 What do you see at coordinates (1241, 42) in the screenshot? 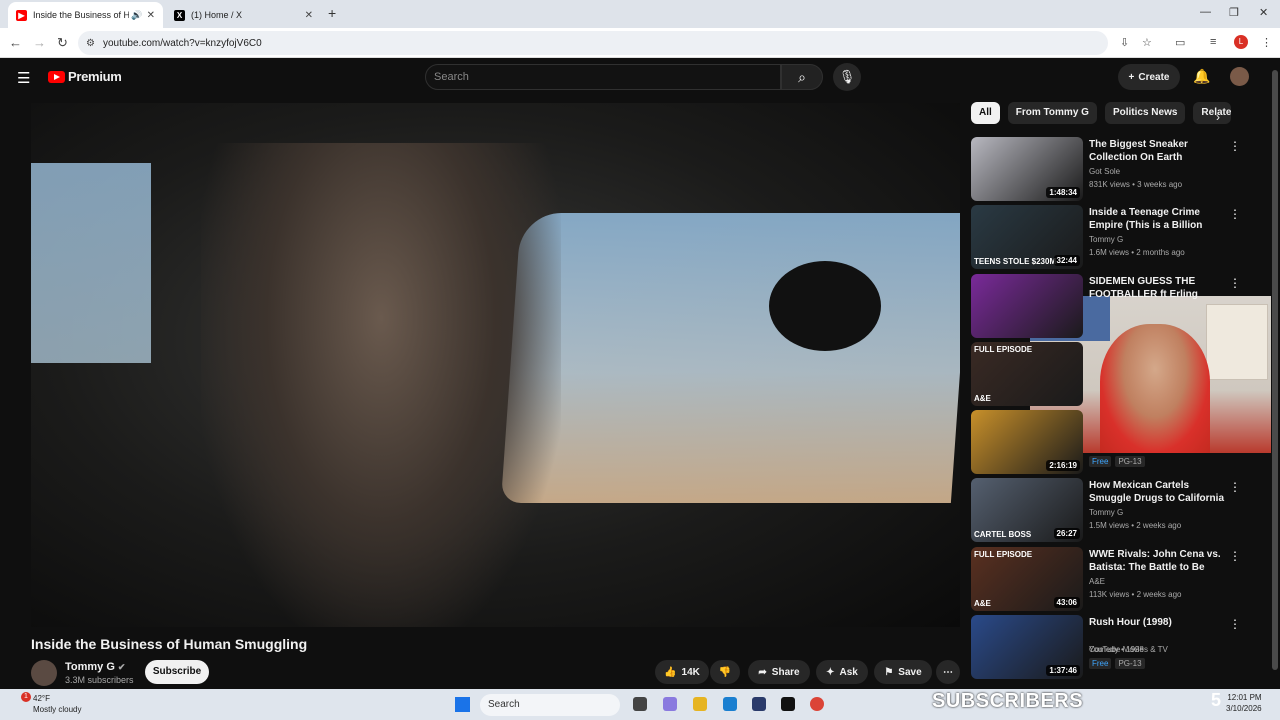
I see `profile-avatar: L` at bounding box center [1241, 42].